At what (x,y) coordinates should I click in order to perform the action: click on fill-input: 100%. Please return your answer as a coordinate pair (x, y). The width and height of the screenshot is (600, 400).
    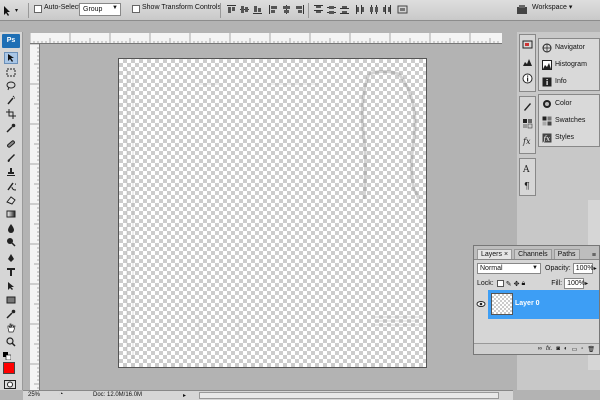
    Looking at the image, I should click on (574, 283).